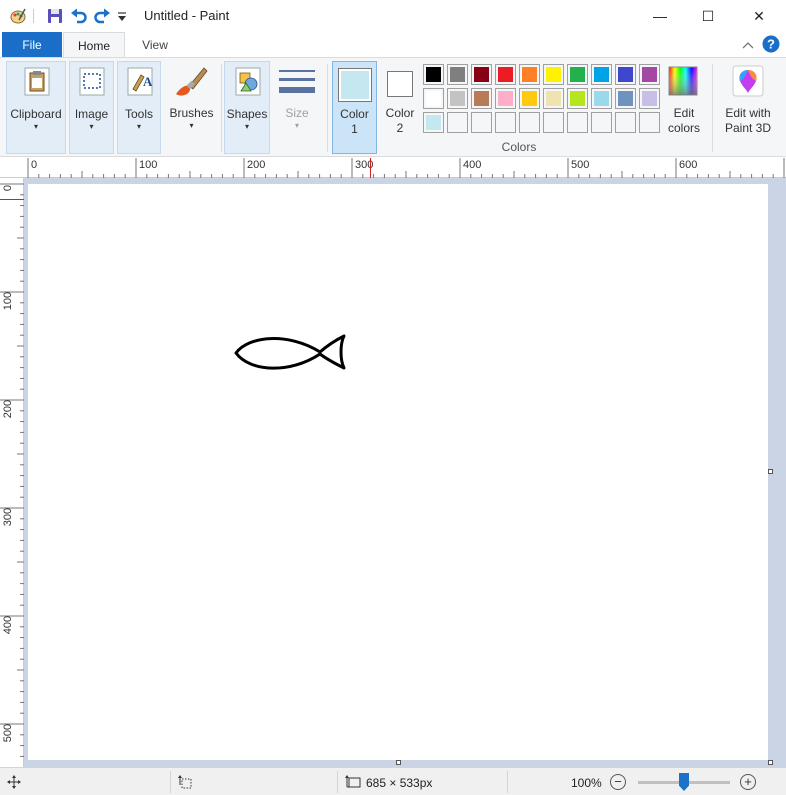 The height and width of the screenshot is (795, 786). I want to click on zoom-level: 100%, so click(586, 783).